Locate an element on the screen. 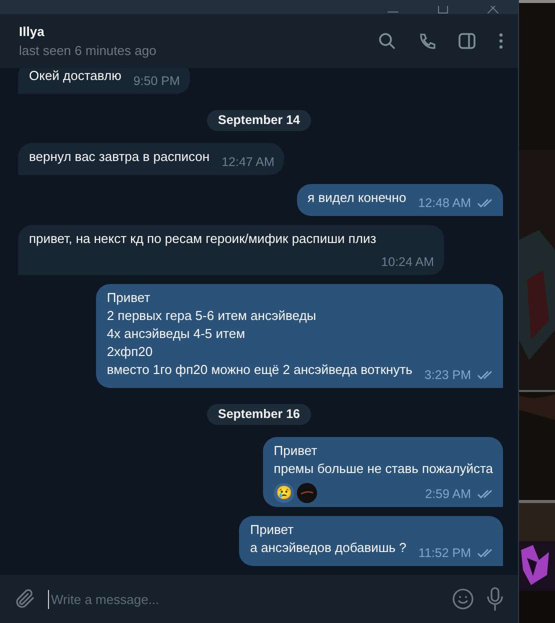 This screenshot has width=555, height=623. contact-name: Illya is located at coordinates (32, 31).